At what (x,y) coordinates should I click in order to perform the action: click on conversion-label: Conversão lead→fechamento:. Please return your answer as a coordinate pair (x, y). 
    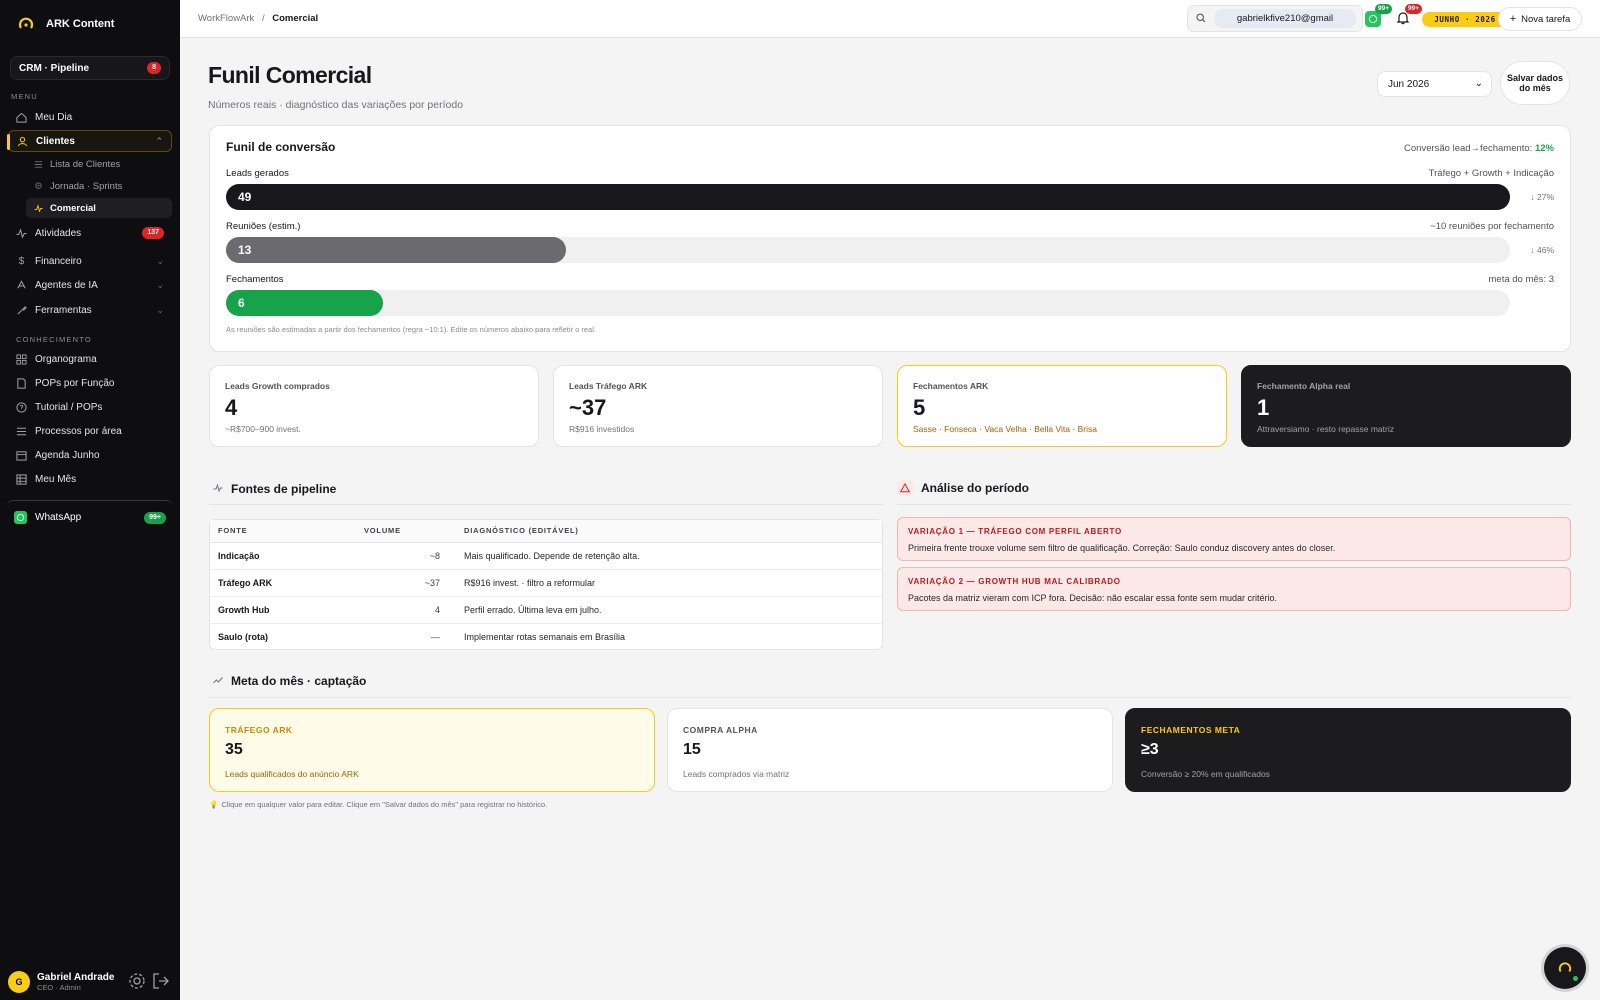
    Looking at the image, I should click on (1468, 148).